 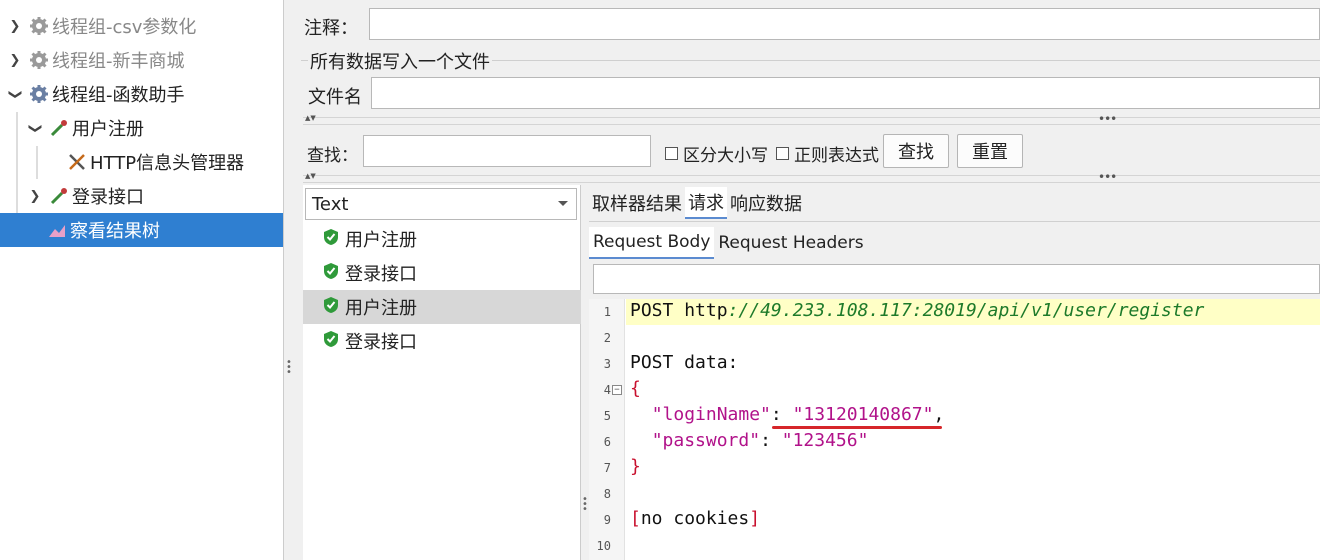 I want to click on tree-item-label: 线程组-函数助手, so click(x=118, y=95).